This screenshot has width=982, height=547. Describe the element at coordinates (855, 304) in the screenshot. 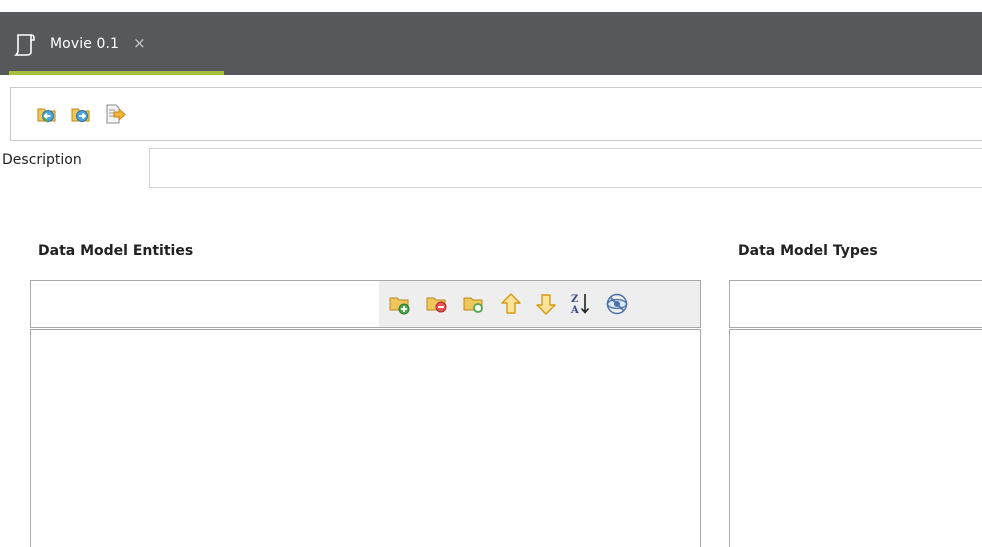

I see `types-toolbar` at that location.